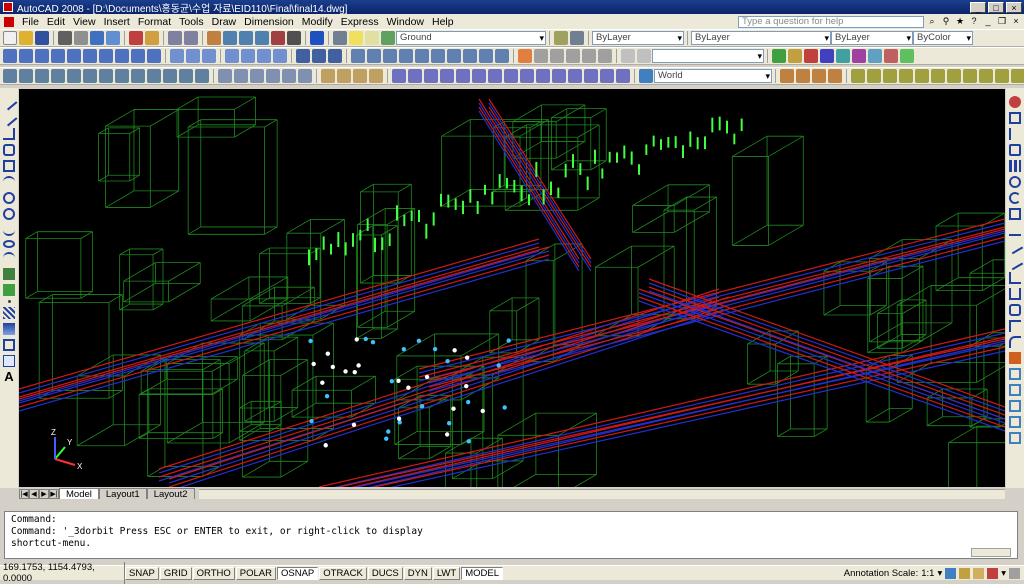  What do you see at coordinates (58, 76) in the screenshot?
I see `ucs-face-icon` at bounding box center [58, 76].